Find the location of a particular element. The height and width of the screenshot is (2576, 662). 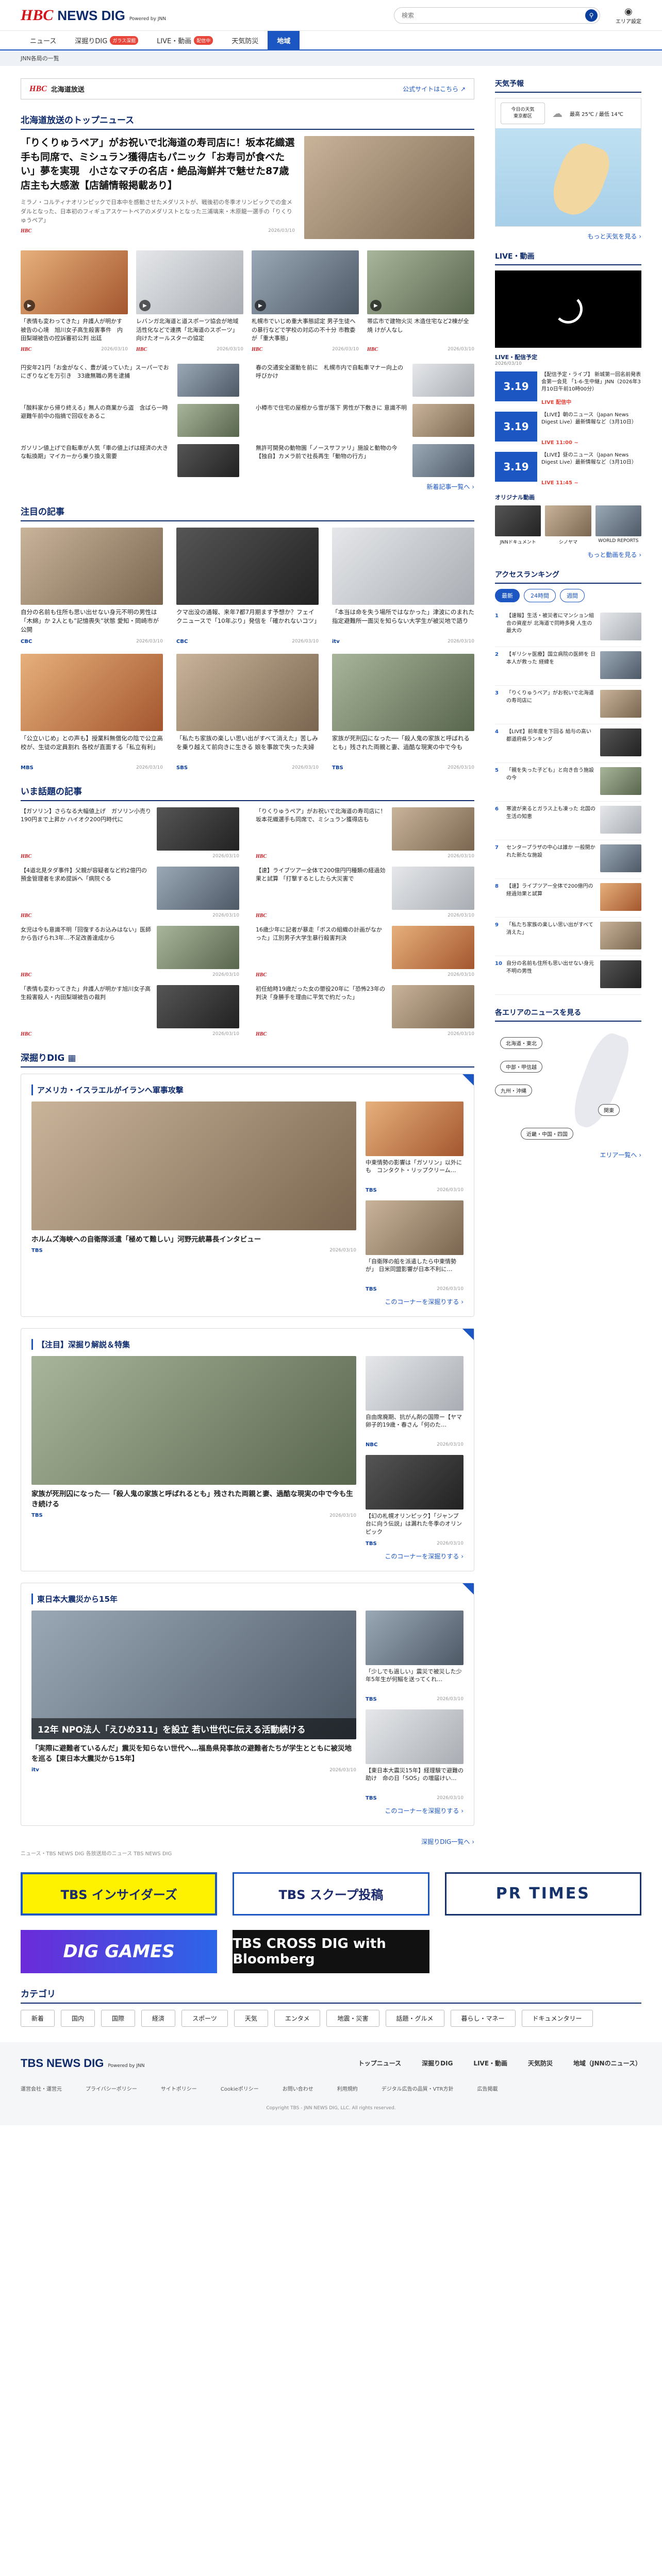

ranking-item: 1 【速報】生活・被災者にマンション組合の資産が 北海道で同時多発 人生の最大の is located at coordinates (568, 627).